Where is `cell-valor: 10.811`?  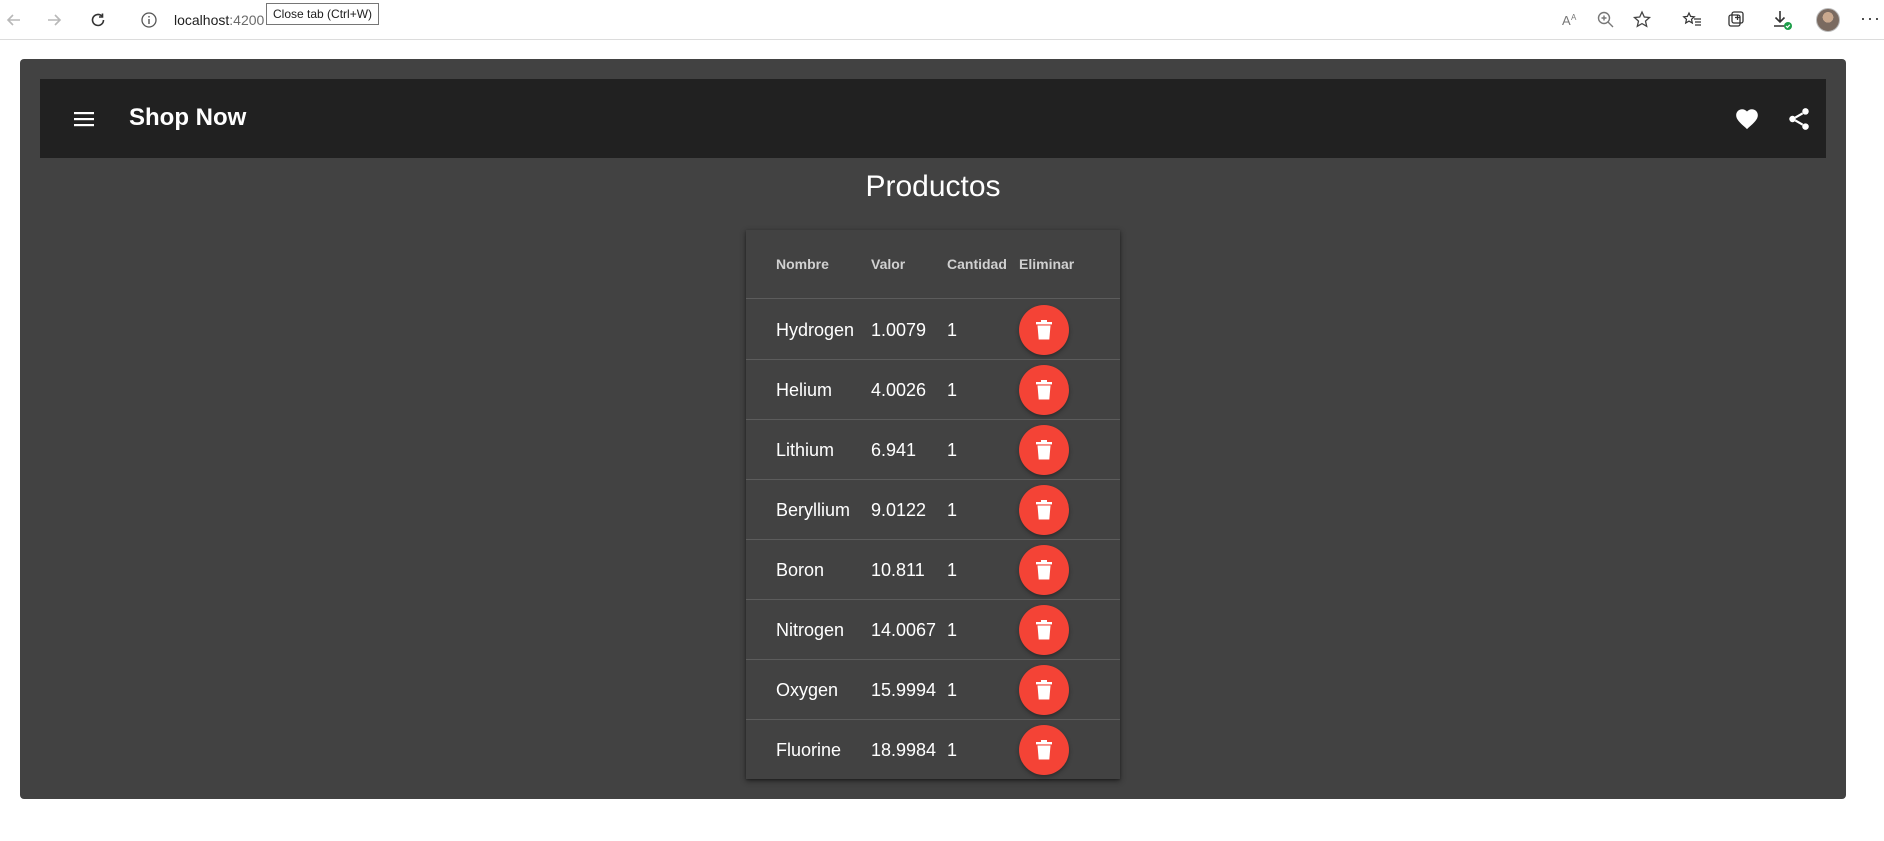
cell-valor: 10.811 is located at coordinates (898, 570).